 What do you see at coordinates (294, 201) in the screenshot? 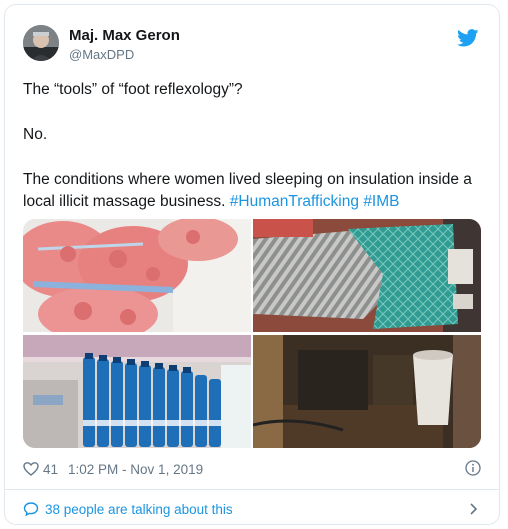
I see `hashtag-link: #HumanTrafficking` at bounding box center [294, 201].